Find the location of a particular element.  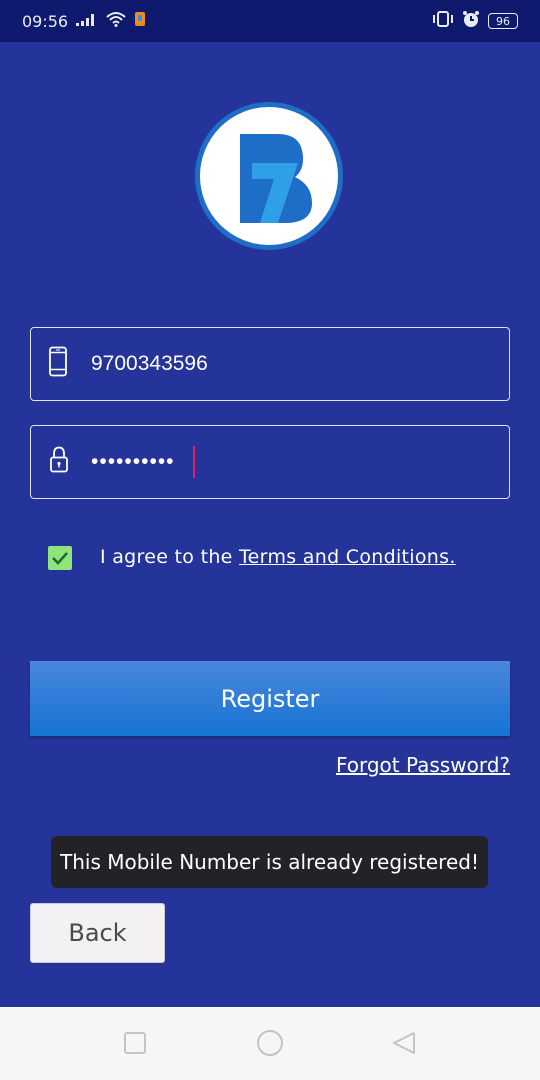

back-button: Back is located at coordinates (97, 933).